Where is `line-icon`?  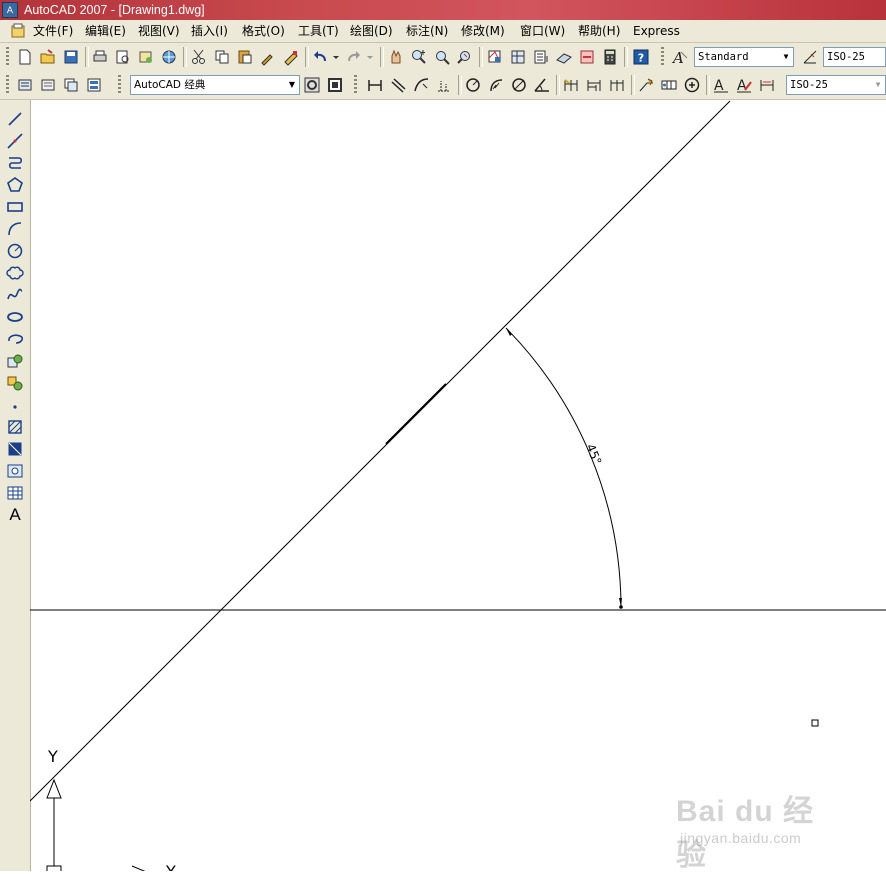
line-icon is located at coordinates (15, 119).